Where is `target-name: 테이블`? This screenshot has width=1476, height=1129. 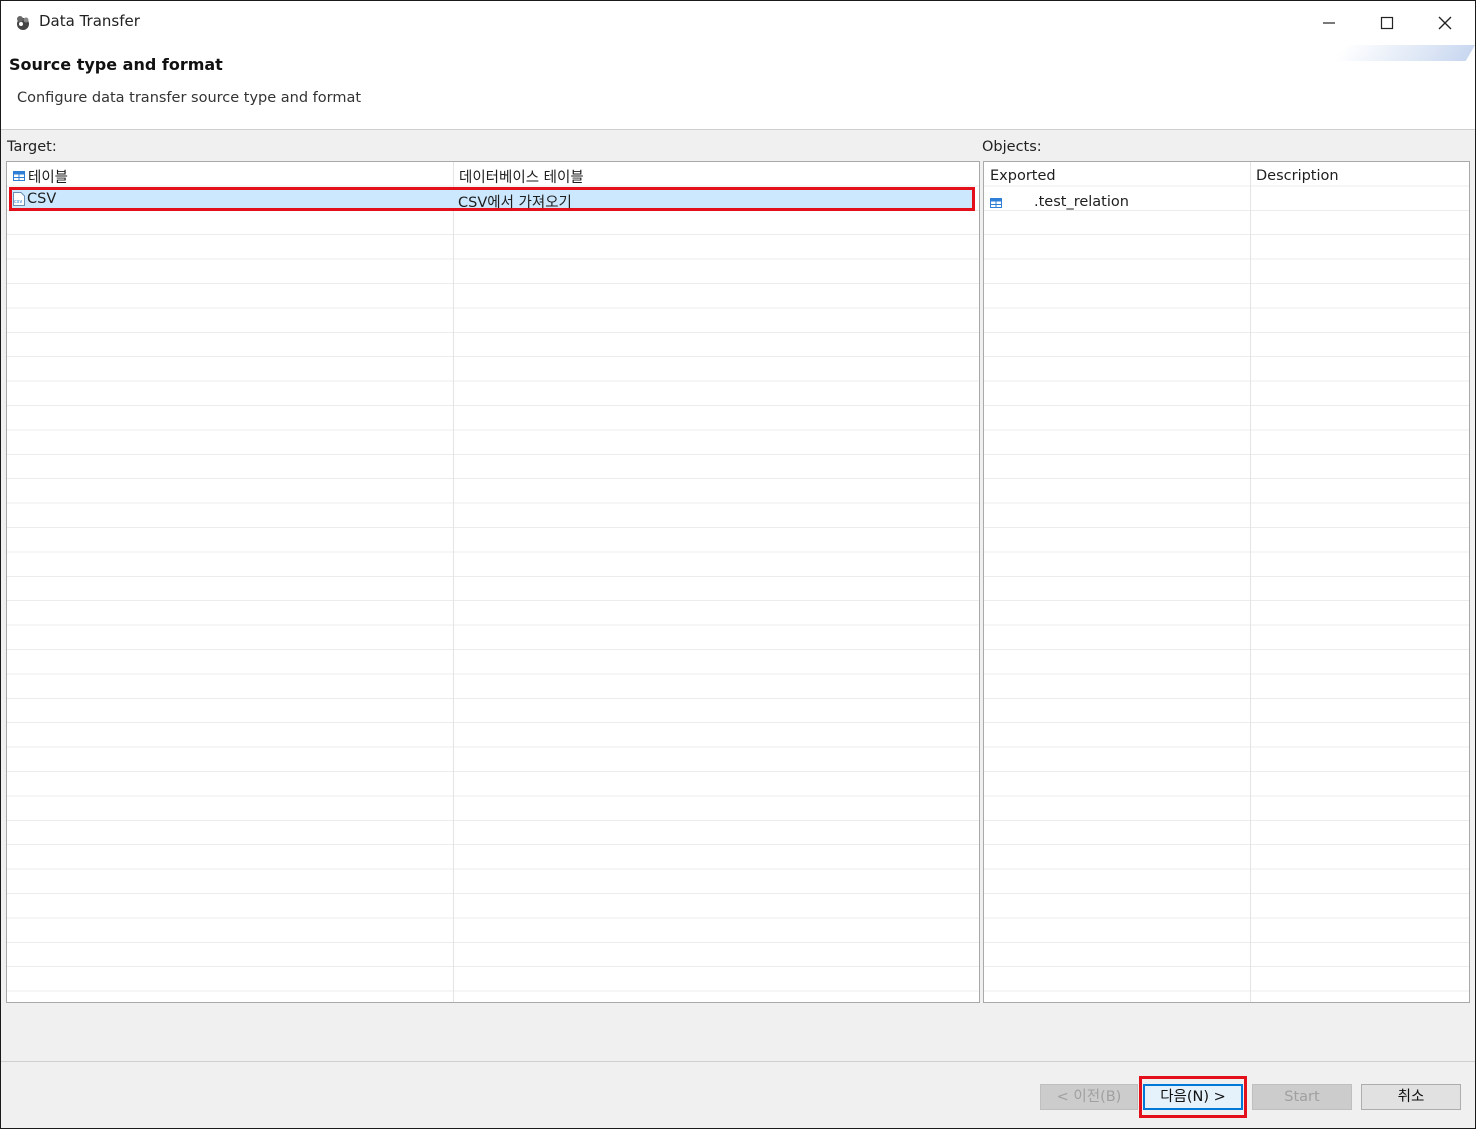 target-name: 테이블 is located at coordinates (48, 178).